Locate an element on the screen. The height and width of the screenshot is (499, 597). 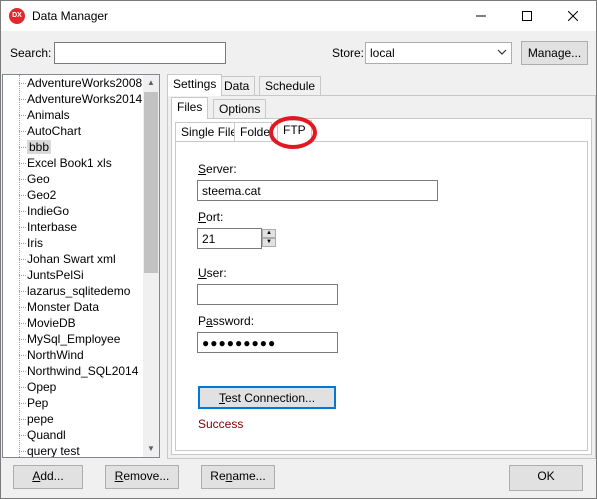
store-label: Store: is located at coordinates (348, 53).